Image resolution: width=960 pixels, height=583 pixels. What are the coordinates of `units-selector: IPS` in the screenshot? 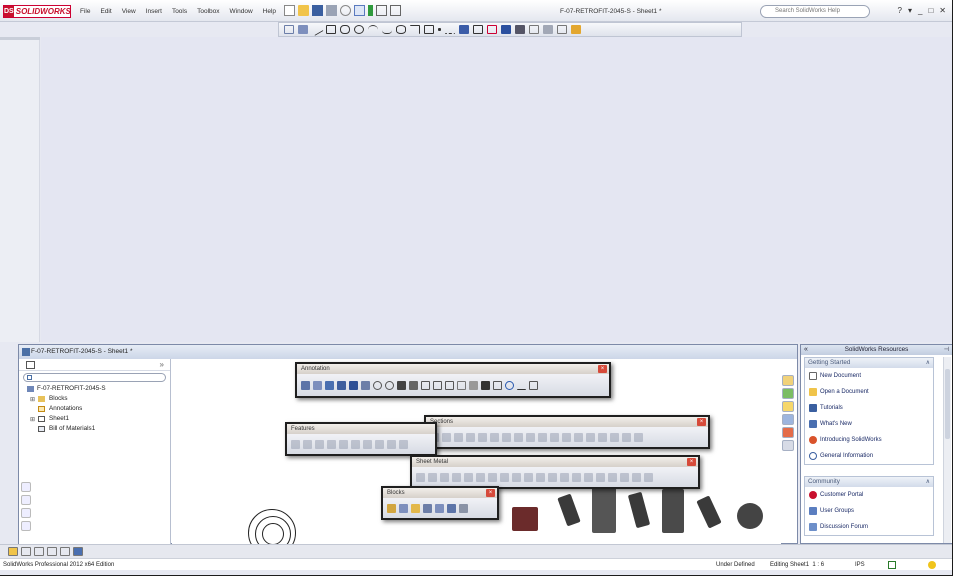 It's located at (860, 565).